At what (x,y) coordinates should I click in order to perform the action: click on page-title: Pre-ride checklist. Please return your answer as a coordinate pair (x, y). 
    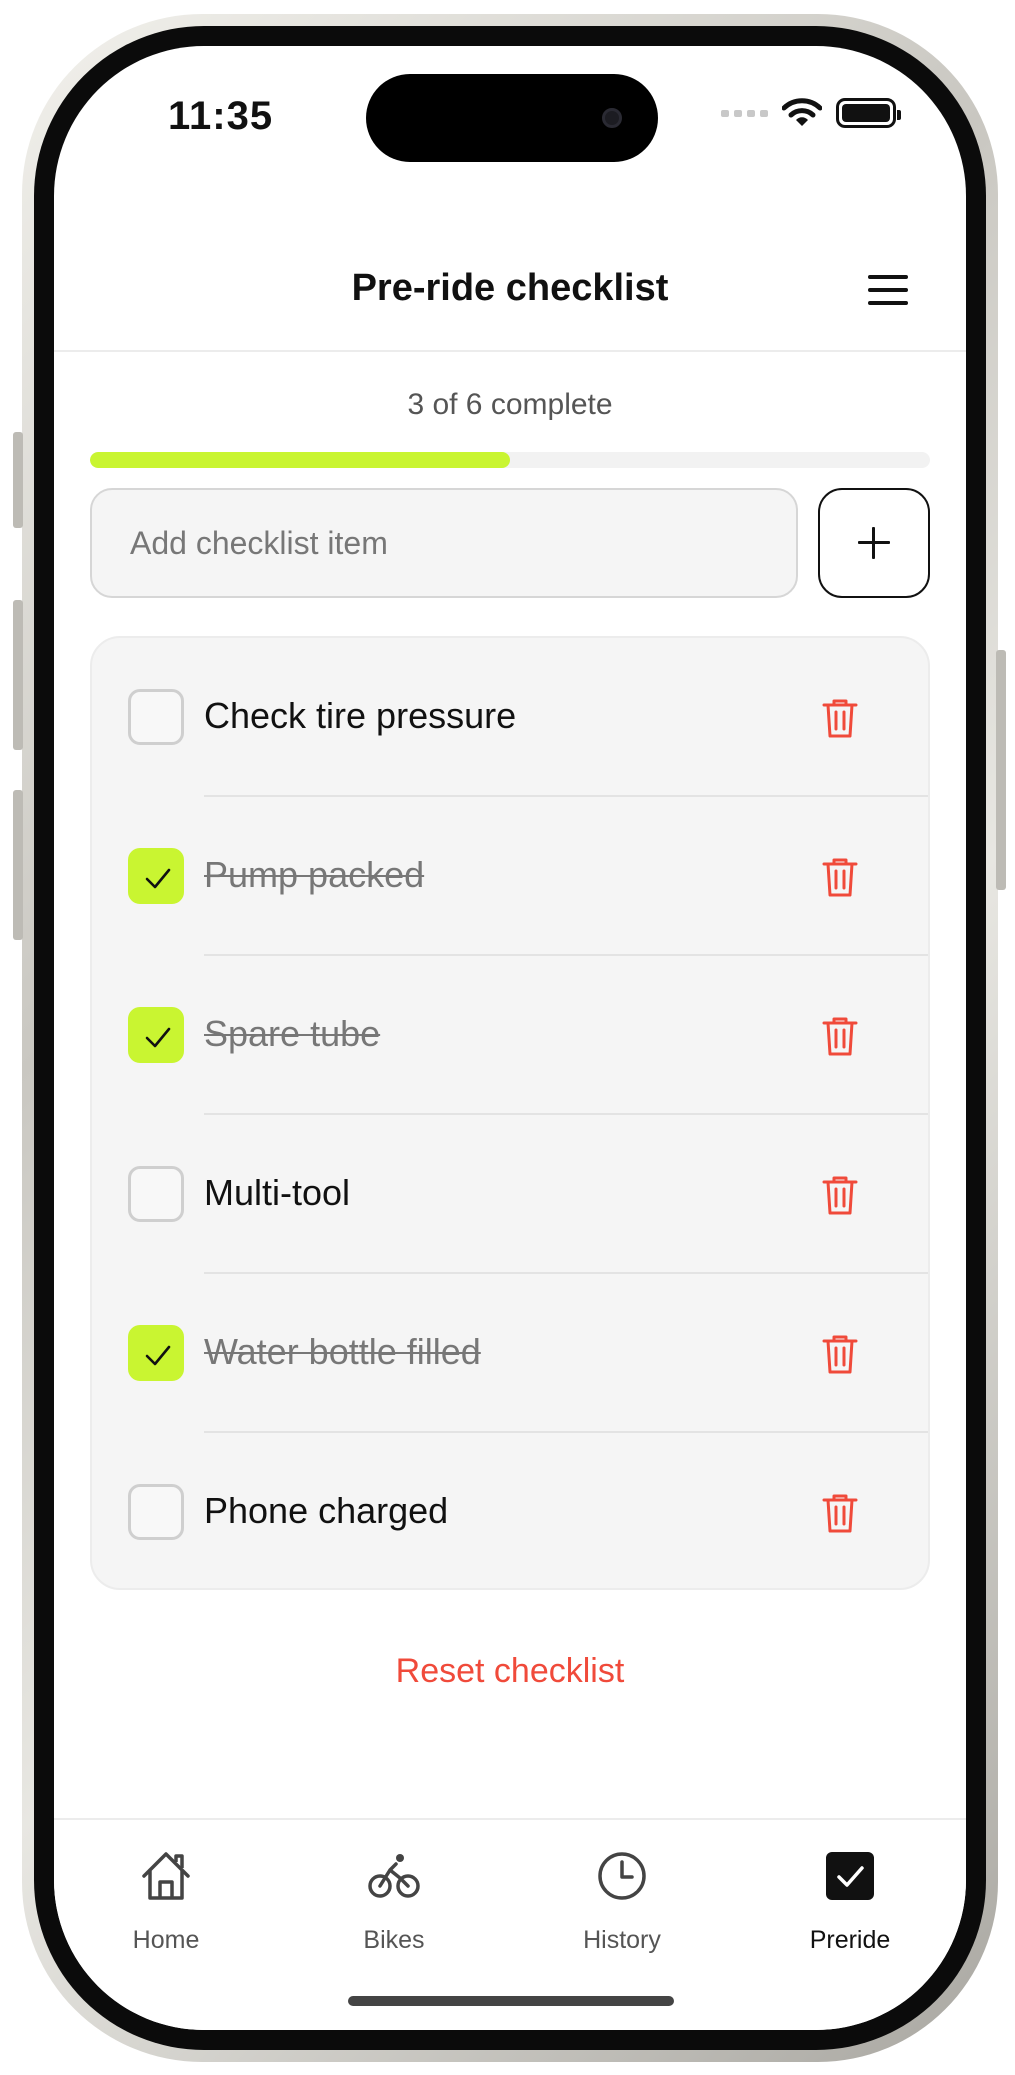
    Looking at the image, I should click on (510, 288).